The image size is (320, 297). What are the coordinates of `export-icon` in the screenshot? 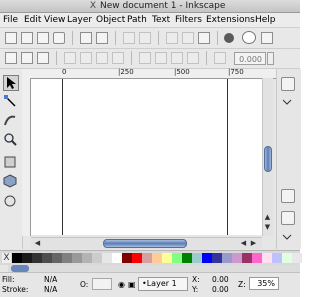 It's located at (102, 38).